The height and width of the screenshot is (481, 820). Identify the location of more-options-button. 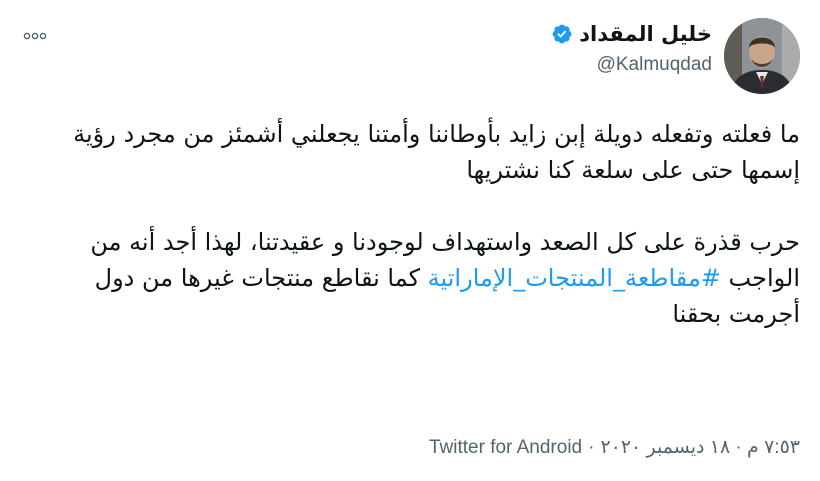
(35, 36).